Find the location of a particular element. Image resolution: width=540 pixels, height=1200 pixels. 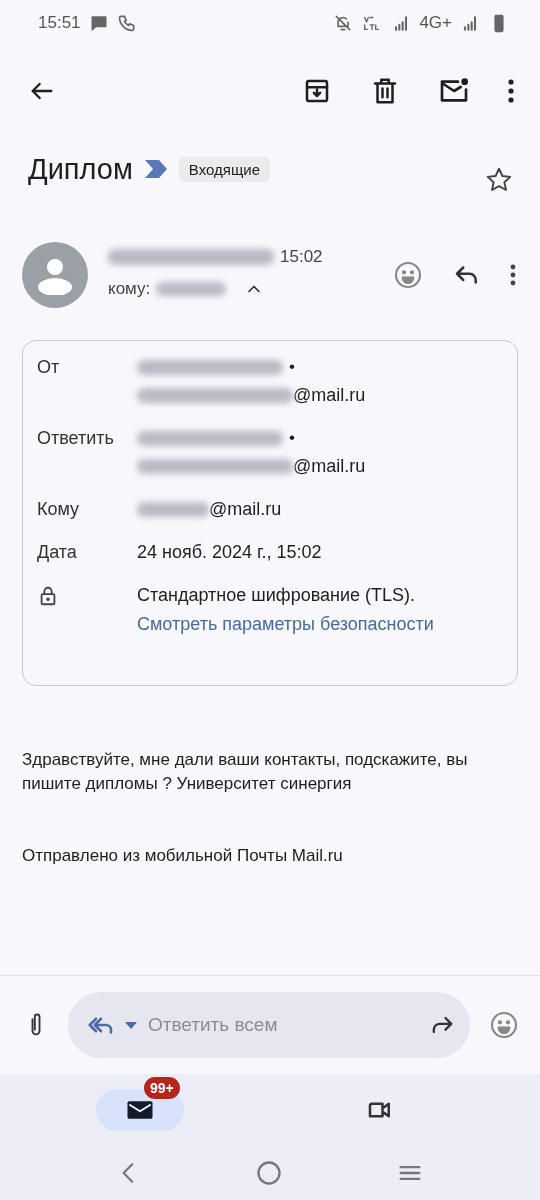

folder-label: Входящие is located at coordinates (224, 169).